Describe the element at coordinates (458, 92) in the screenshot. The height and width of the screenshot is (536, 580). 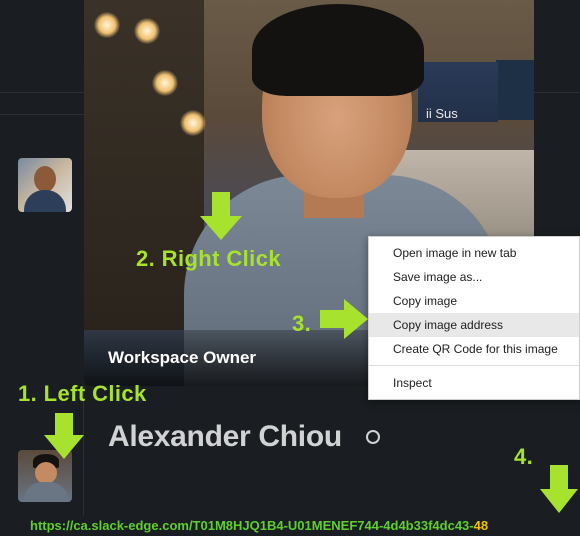
I see `photo-sign: ii Sus` at that location.